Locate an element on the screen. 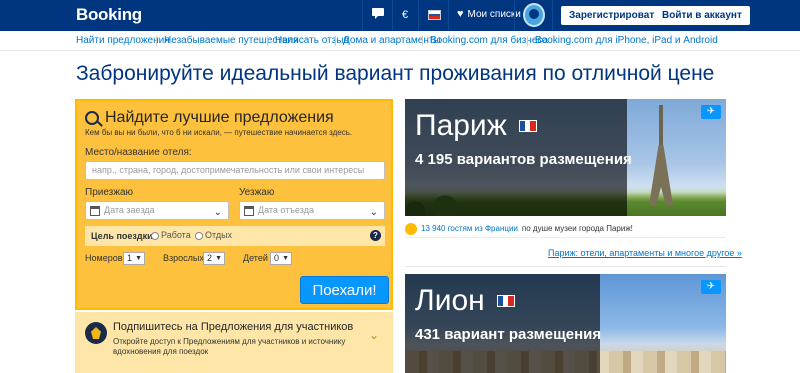 Image resolution: width=800 pixels, height=373 pixels. children-label: Детей is located at coordinates (255, 258).